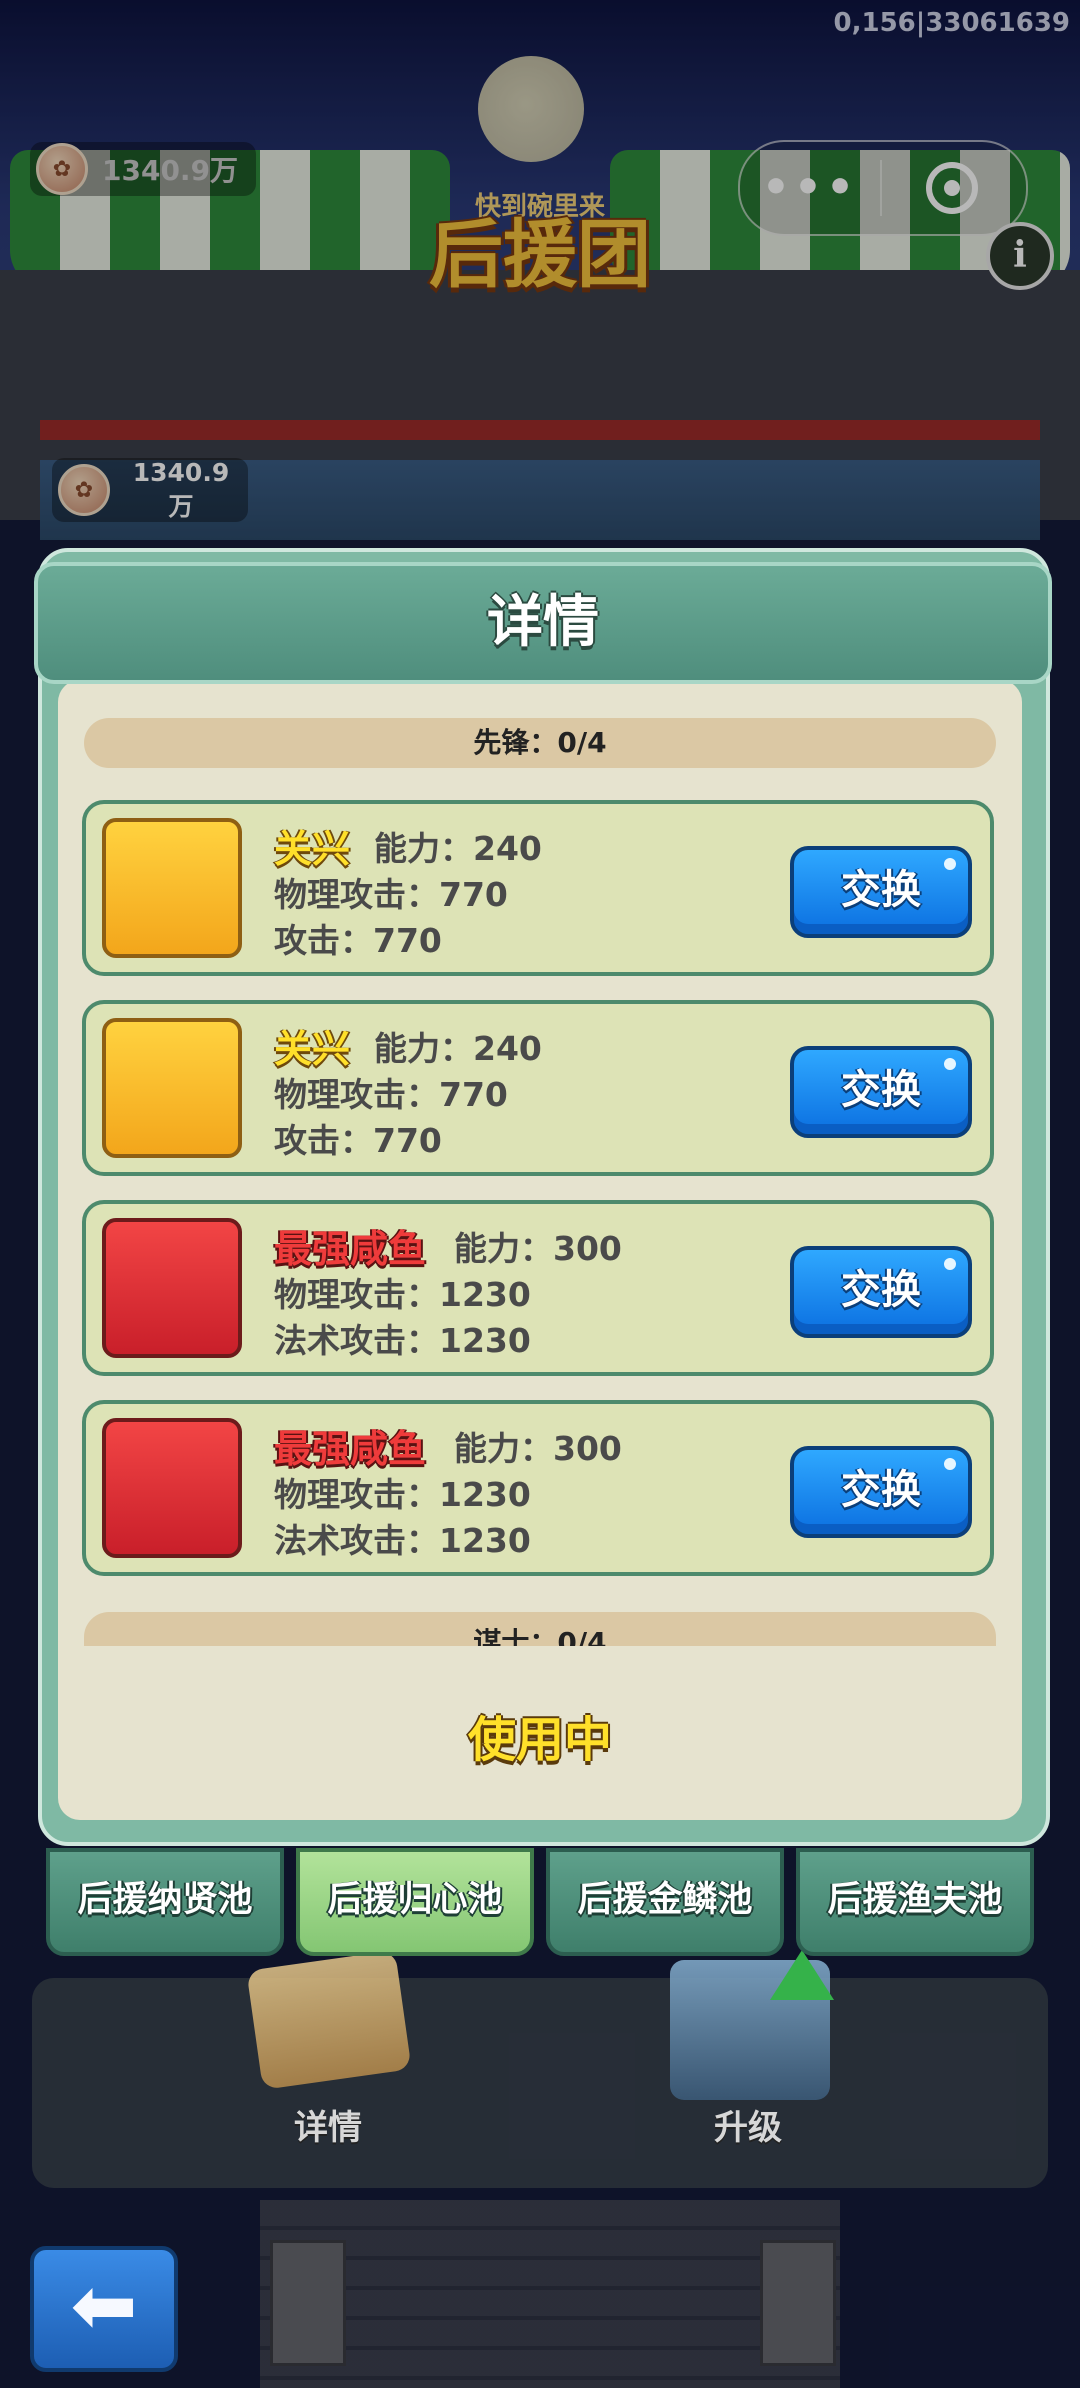 Image resolution: width=1080 pixels, height=2388 pixels. I want to click on pool-tabs: 后援纳贤池 后援归心池 后援金鳞池 后援渔夫池, so click(544, 1904).